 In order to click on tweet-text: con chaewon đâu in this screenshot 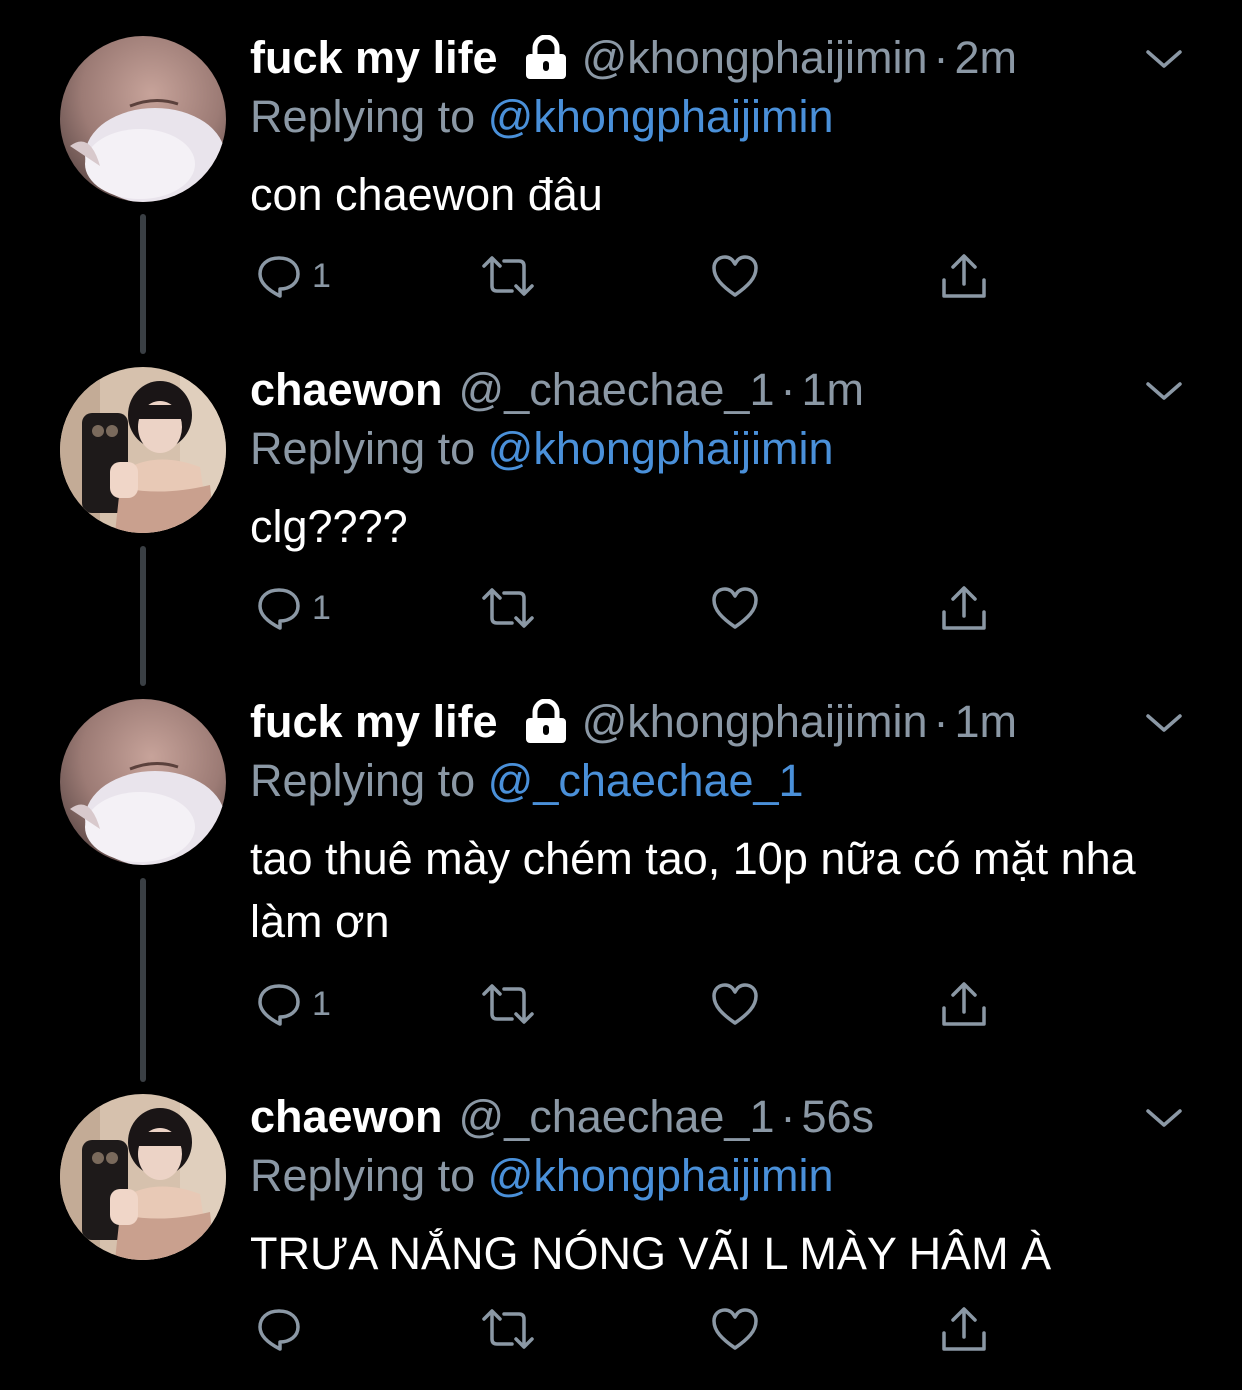, I will do `click(426, 194)`.